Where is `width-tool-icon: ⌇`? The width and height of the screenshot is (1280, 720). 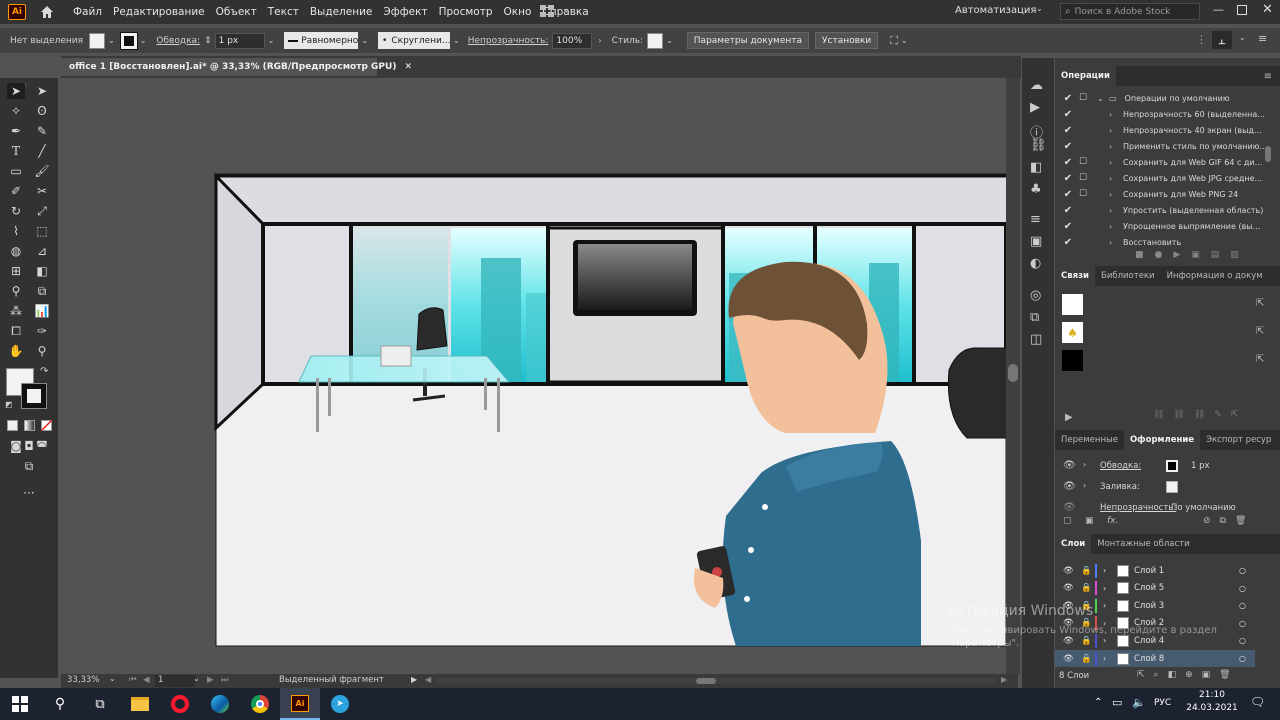 width-tool-icon: ⌇ is located at coordinates (16, 231).